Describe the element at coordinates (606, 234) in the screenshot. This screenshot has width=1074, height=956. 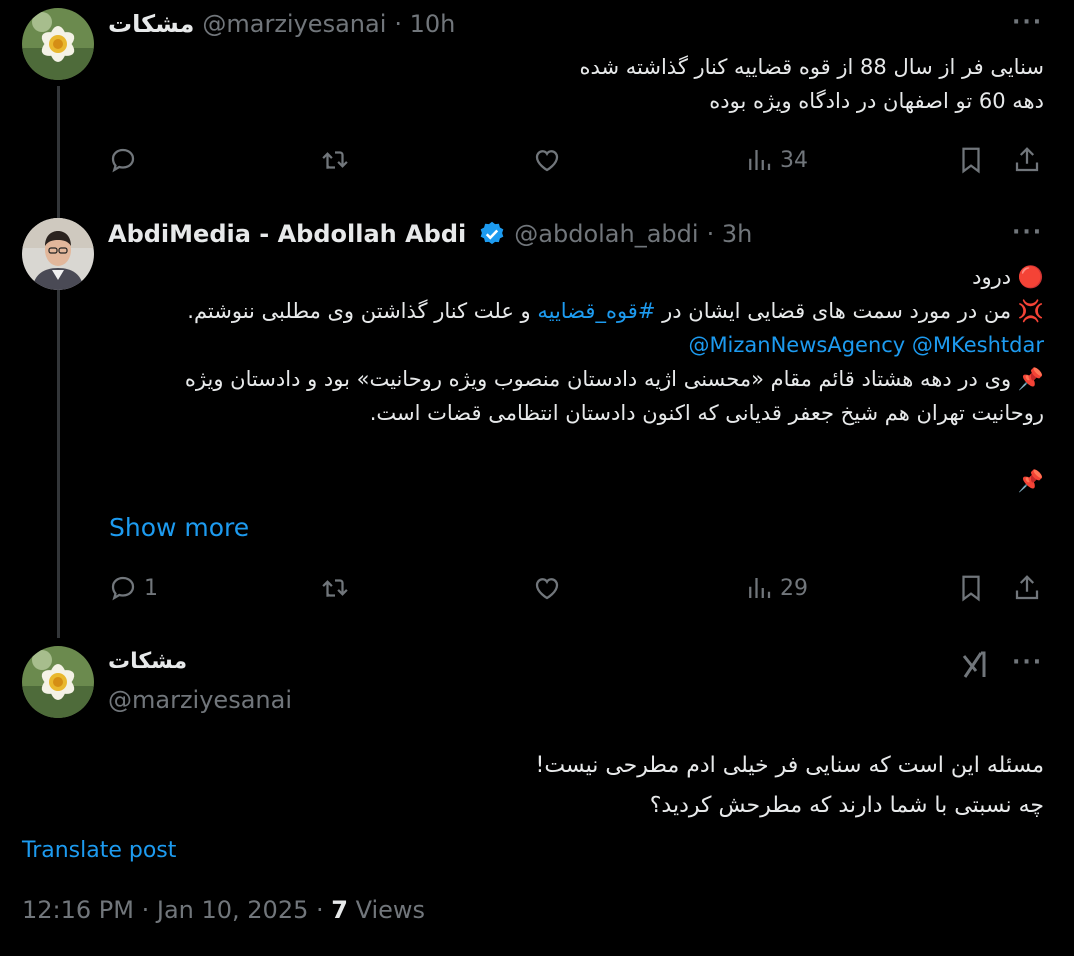
I see `author-handle: @abdolah_abdi` at that location.